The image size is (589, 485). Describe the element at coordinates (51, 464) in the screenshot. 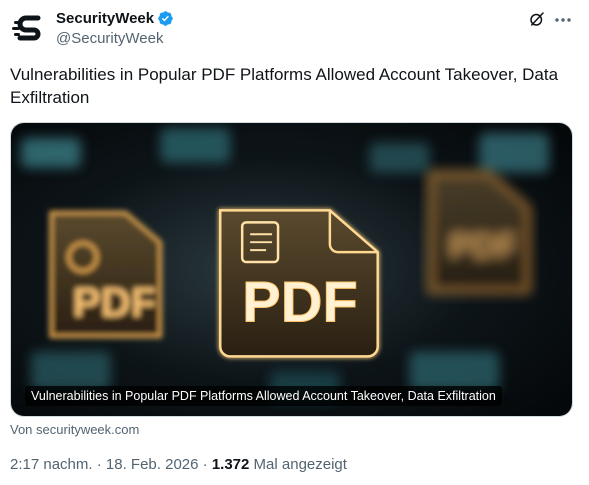

I see `tweet-time: 2:17 nachm.` at that location.